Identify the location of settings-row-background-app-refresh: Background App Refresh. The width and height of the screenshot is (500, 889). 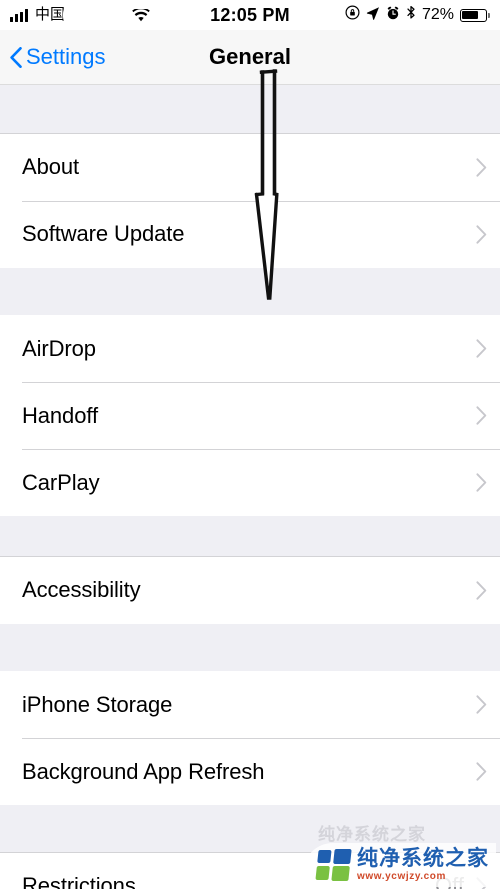
(250, 771).